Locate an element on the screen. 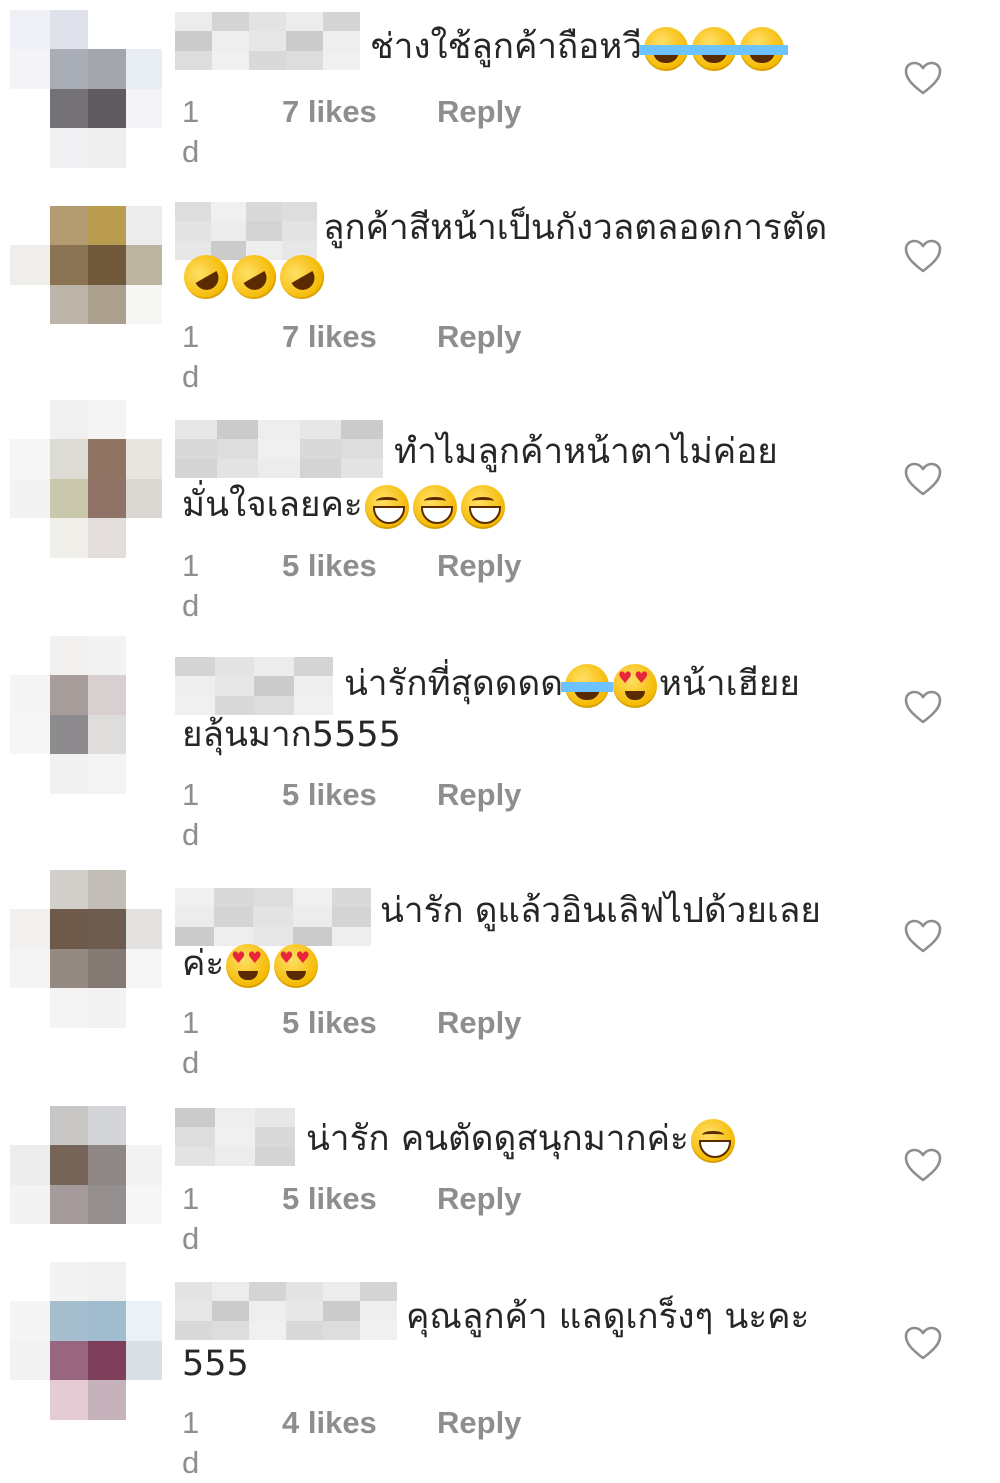 Image resolution: width=1000 pixels, height=1483 pixels. comment-text: ลูกค้าสีหน้าเป็นกังวลตลอดการตัด is located at coordinates (575, 228).